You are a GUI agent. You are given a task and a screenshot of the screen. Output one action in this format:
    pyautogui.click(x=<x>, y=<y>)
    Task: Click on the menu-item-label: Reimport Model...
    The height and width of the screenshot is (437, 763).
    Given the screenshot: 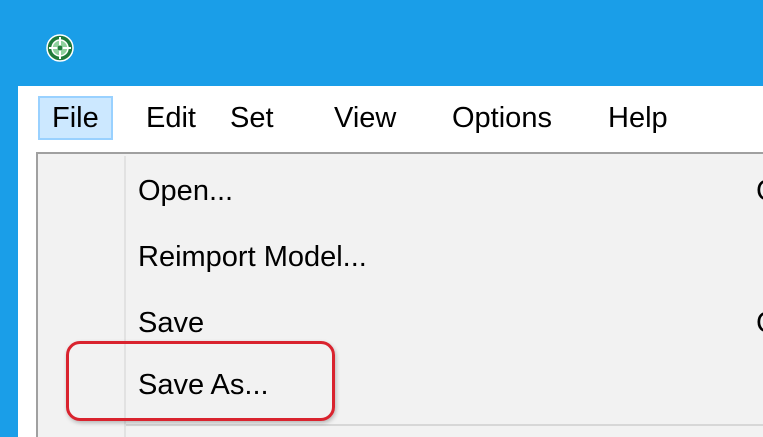 What is the action you would take?
    pyautogui.click(x=252, y=257)
    